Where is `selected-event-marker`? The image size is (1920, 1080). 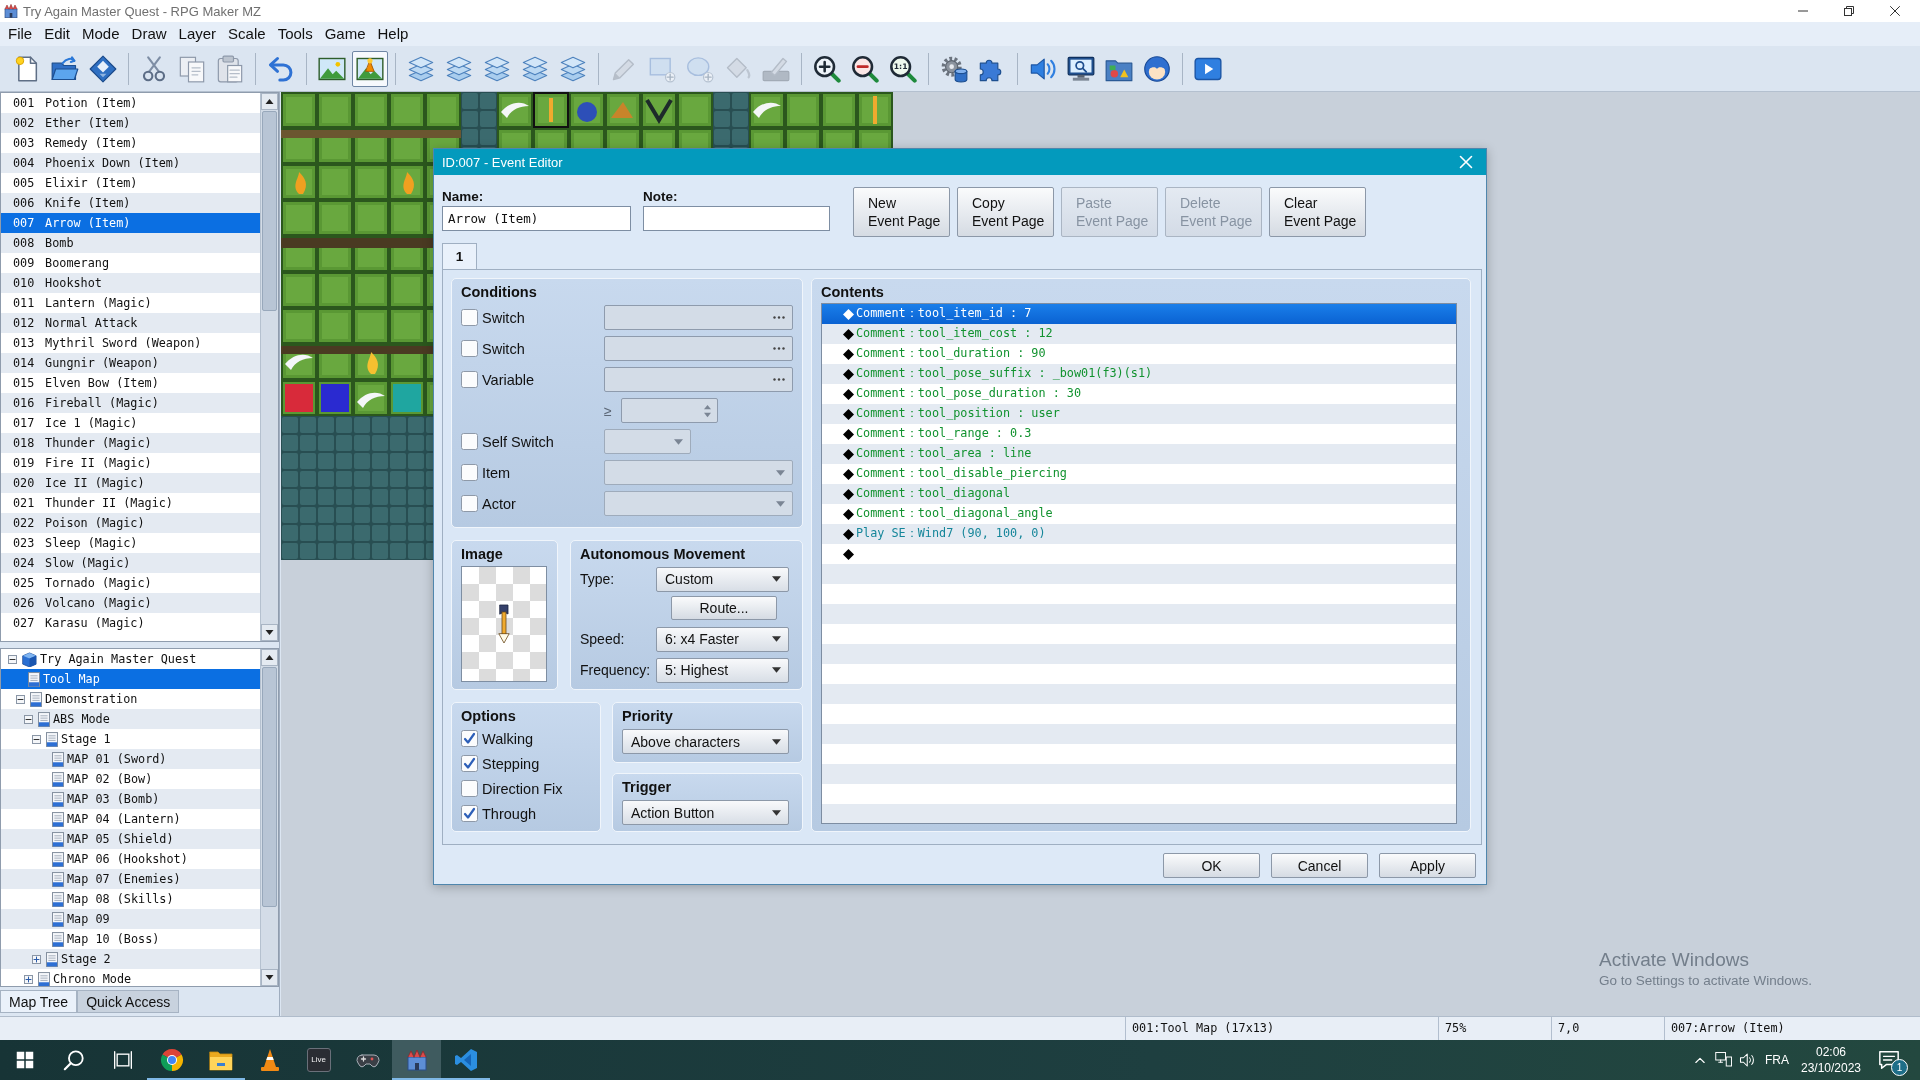 selected-event-marker is located at coordinates (551, 110).